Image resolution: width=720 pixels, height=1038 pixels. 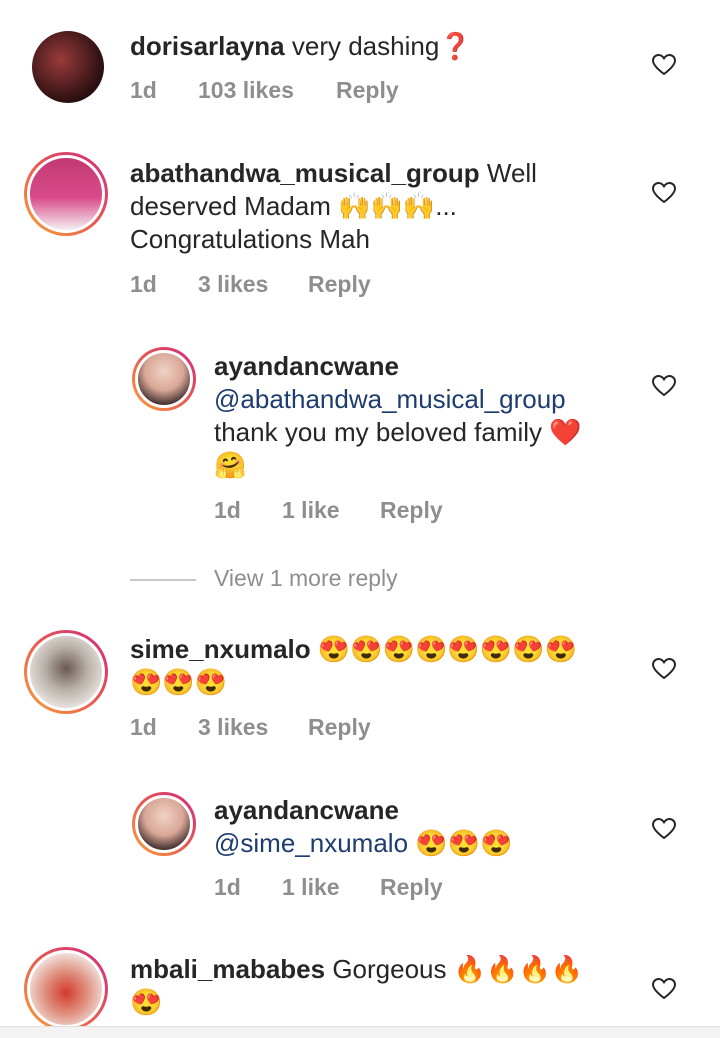 I want to click on mention-link: @abathandwa_musical_group, so click(x=390, y=399).